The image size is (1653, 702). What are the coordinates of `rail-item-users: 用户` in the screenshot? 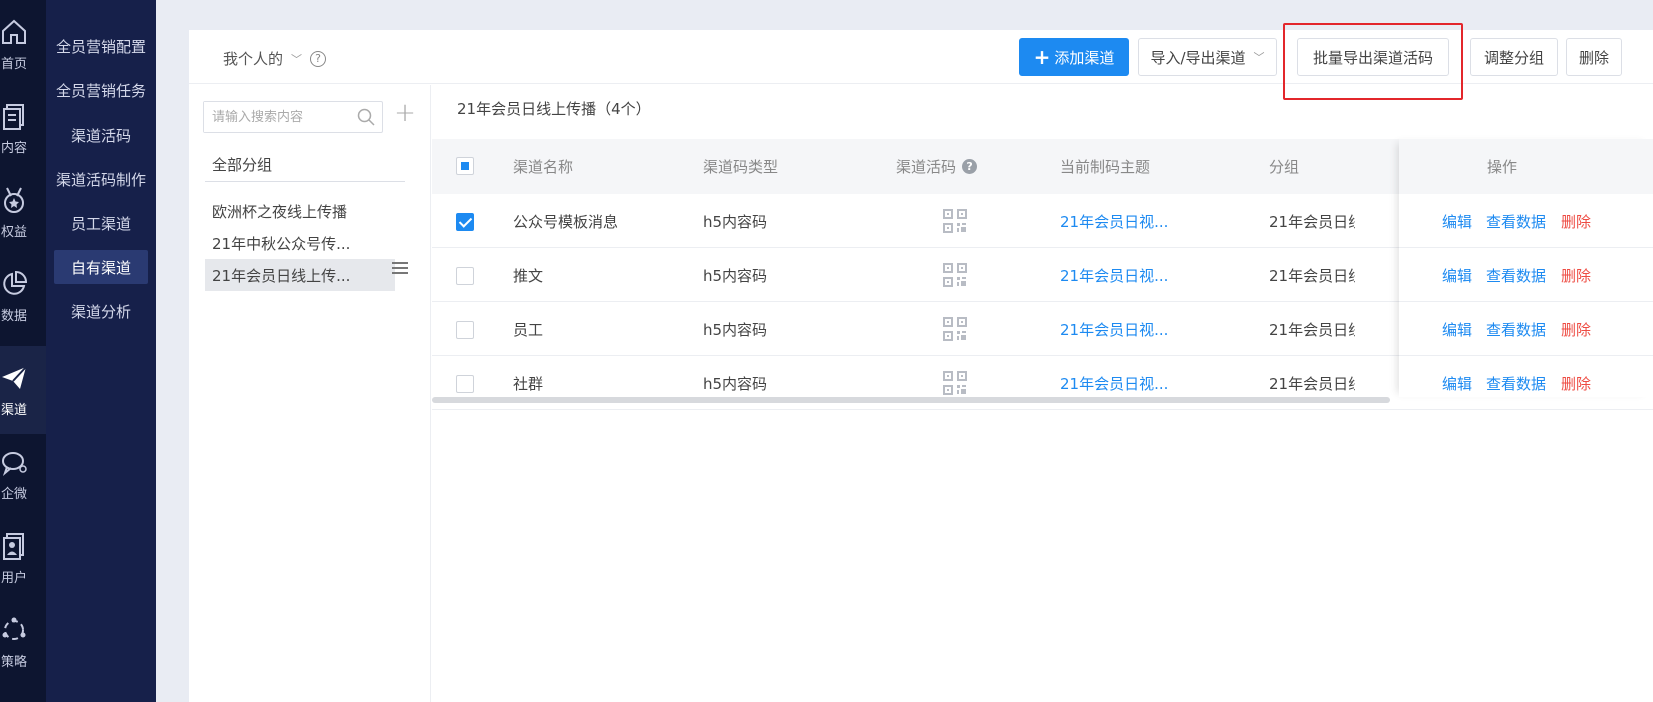 It's located at (23, 558).